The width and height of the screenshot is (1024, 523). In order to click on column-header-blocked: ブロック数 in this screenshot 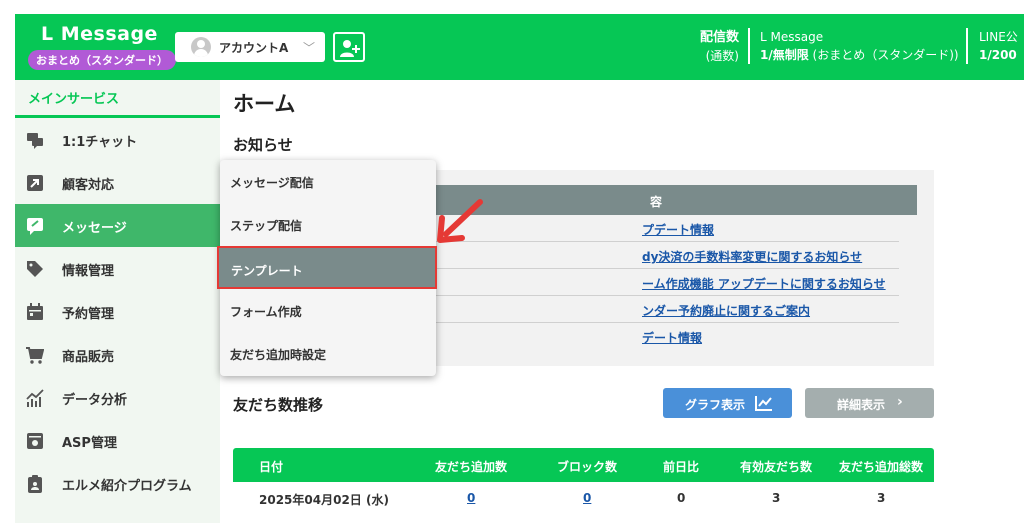, I will do `click(587, 467)`.